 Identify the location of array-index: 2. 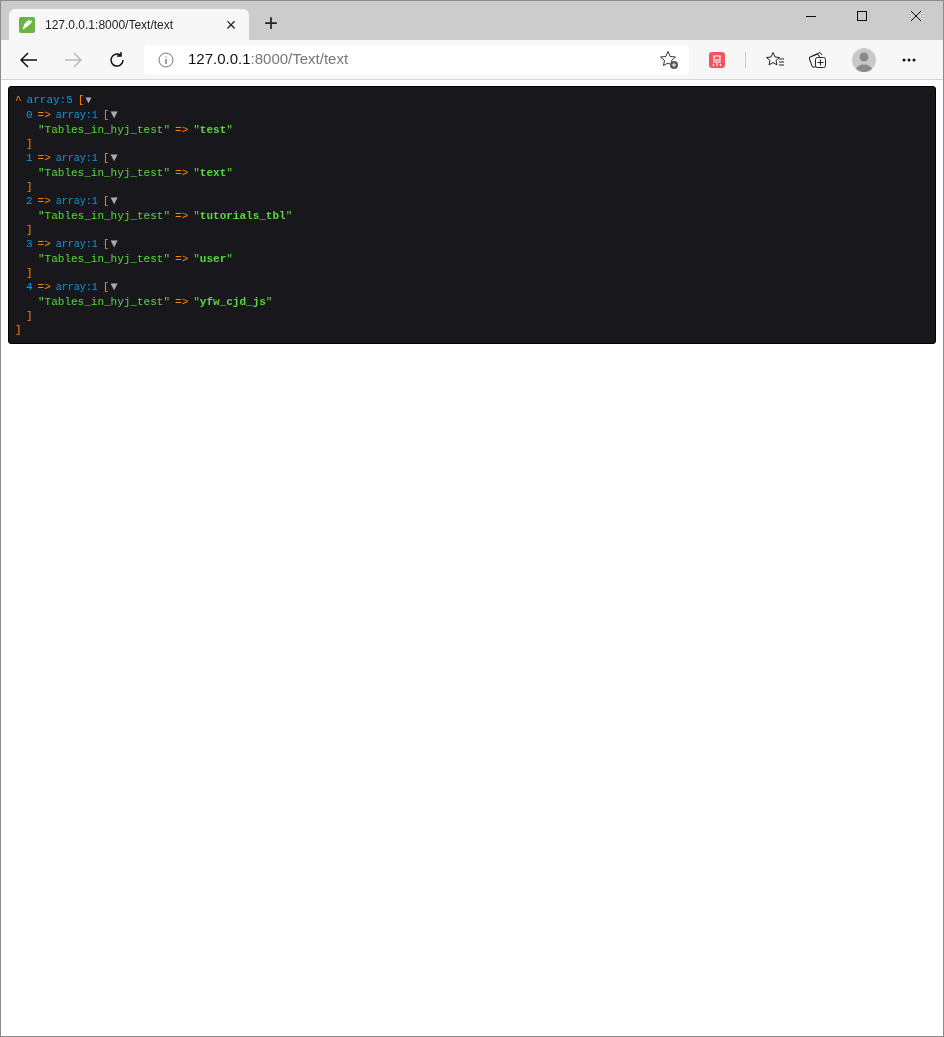
(29, 201).